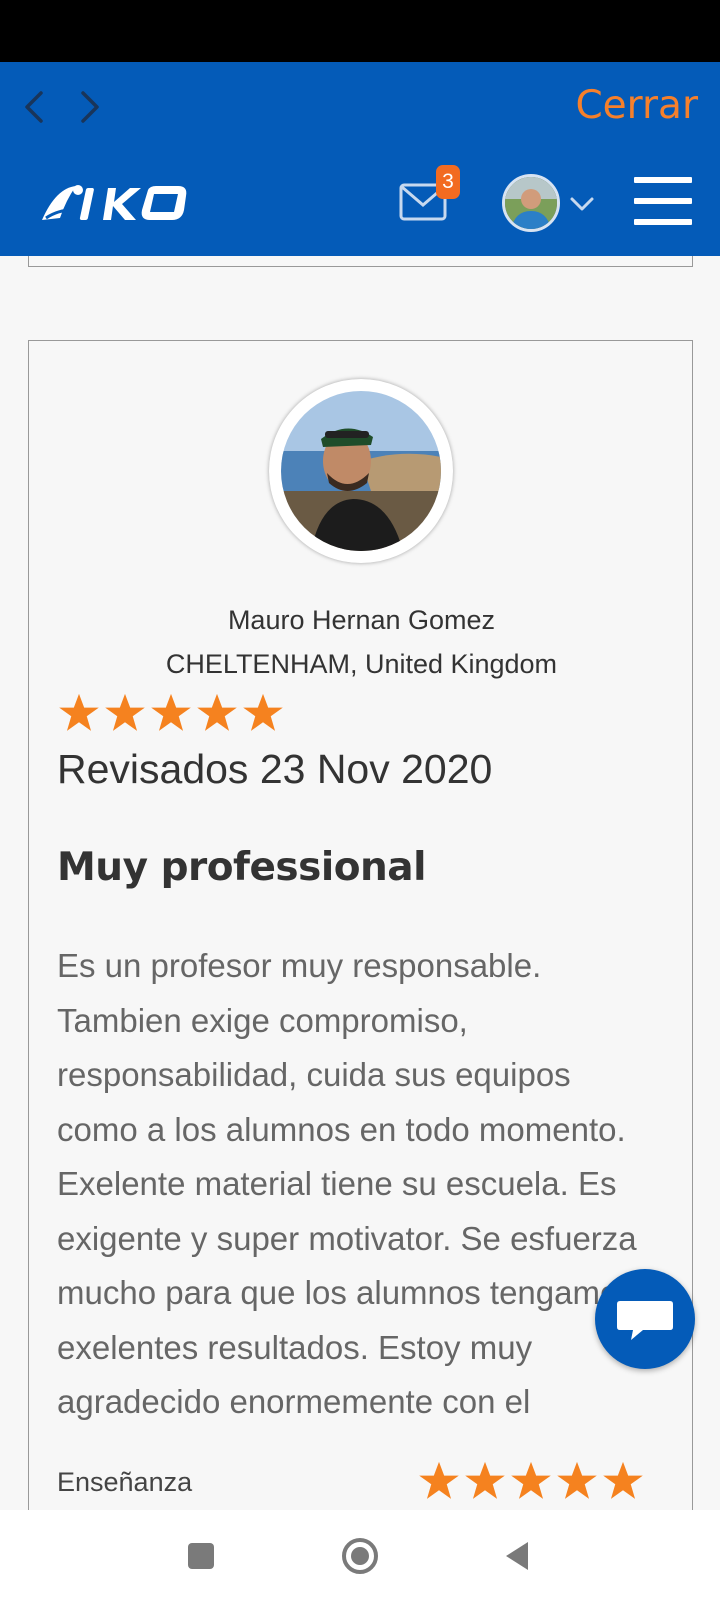 This screenshot has width=720, height=1600. I want to click on chevron-left-icon, so click(34, 107).